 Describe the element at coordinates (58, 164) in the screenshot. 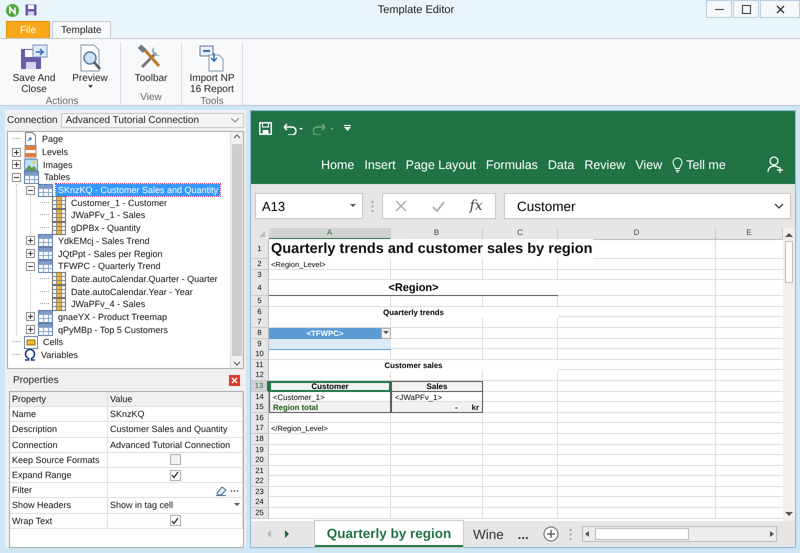

I see `tree-item: Images` at that location.